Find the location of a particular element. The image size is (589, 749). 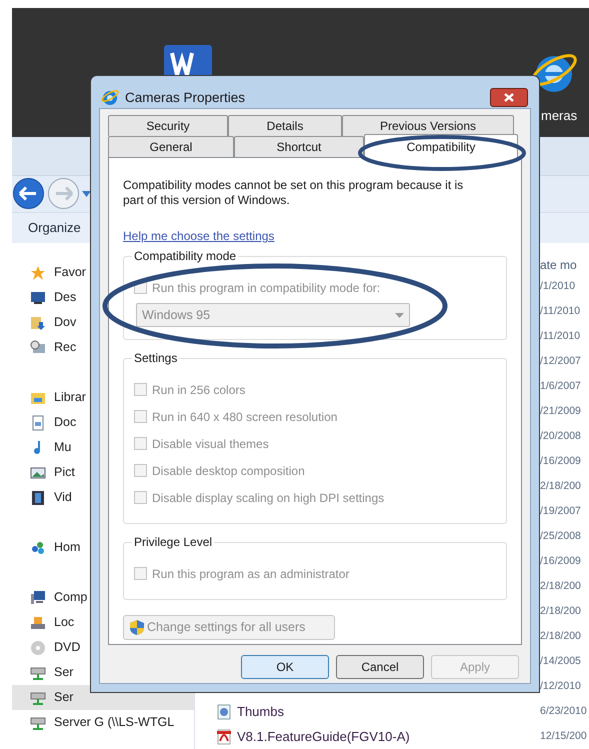

checkbox-label: Run in 640 x 480 screen resolution is located at coordinates (245, 417).